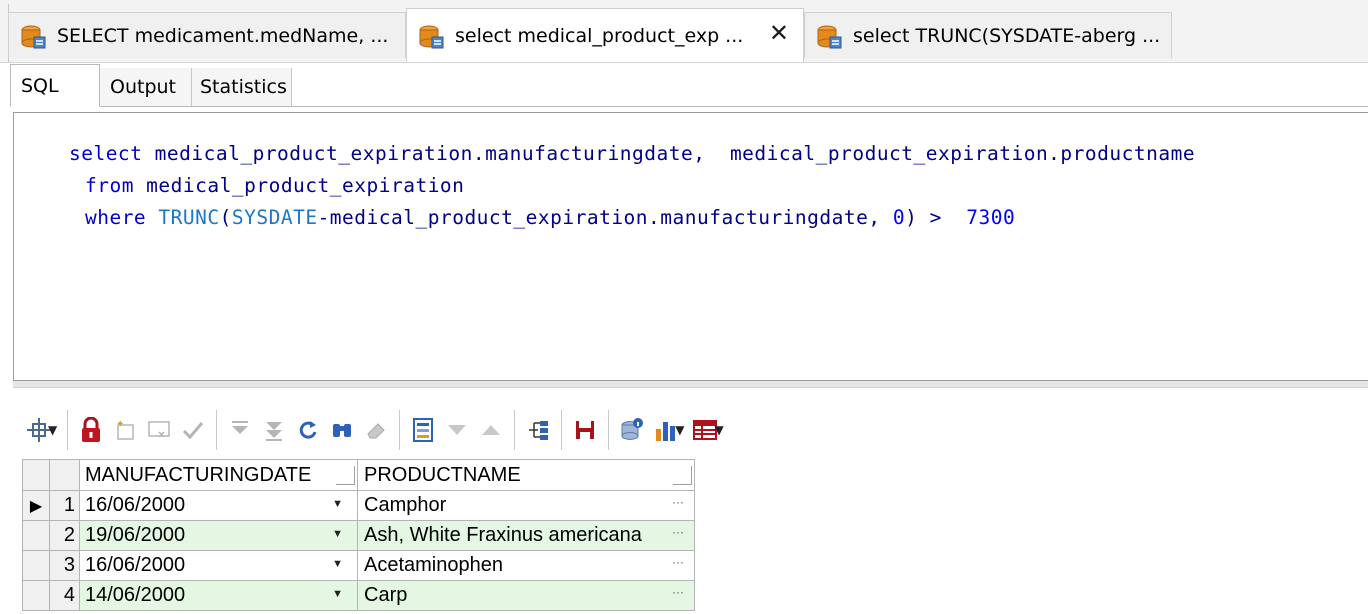  Describe the element at coordinates (218, 595) in the screenshot. I see `cell-manufacturingdate: 14/06/2000 ▼` at that location.